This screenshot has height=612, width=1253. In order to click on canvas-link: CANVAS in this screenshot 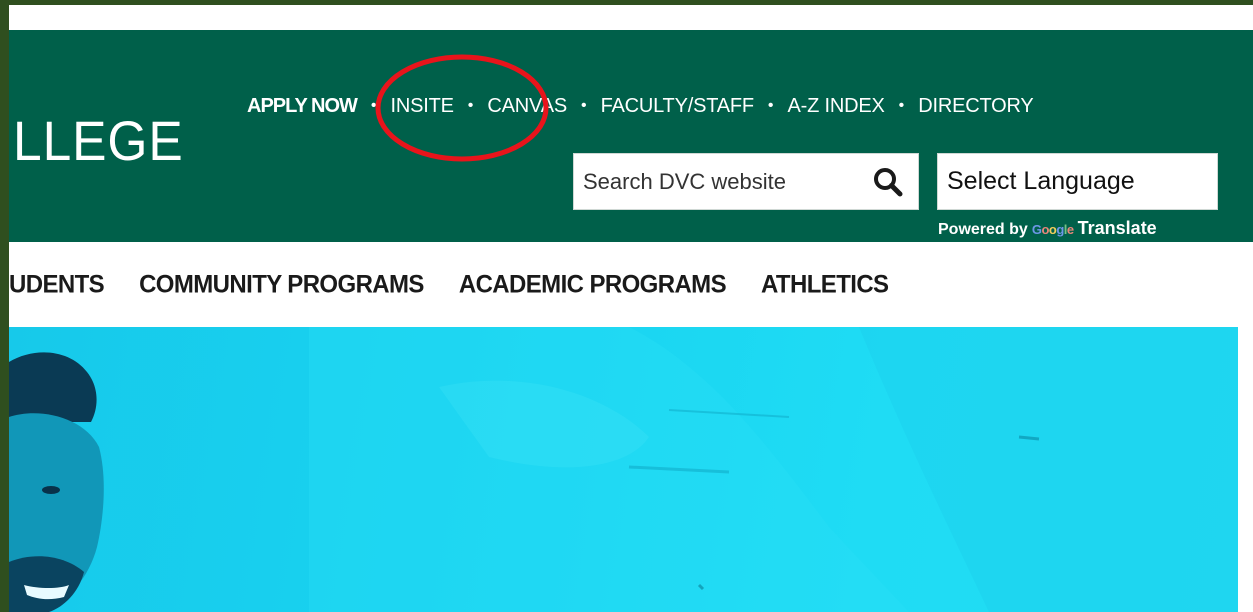, I will do `click(527, 106)`.